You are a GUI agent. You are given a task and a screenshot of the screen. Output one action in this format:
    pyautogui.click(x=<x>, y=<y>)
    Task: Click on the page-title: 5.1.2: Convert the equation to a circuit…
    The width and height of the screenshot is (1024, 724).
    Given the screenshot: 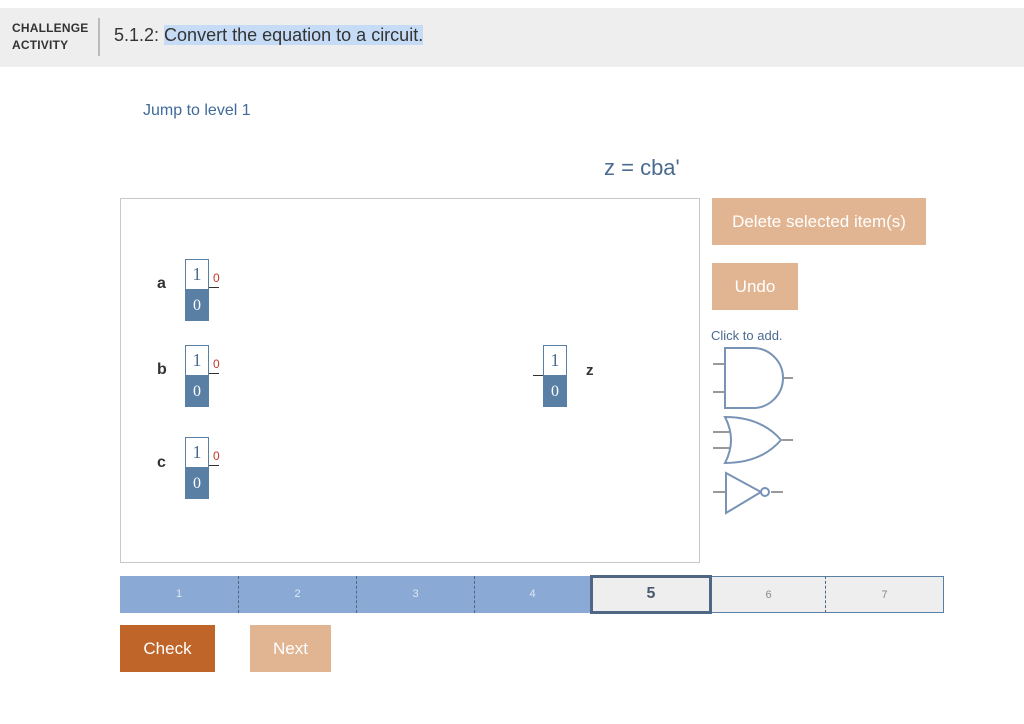 What is the action you would take?
    pyautogui.click(x=269, y=35)
    